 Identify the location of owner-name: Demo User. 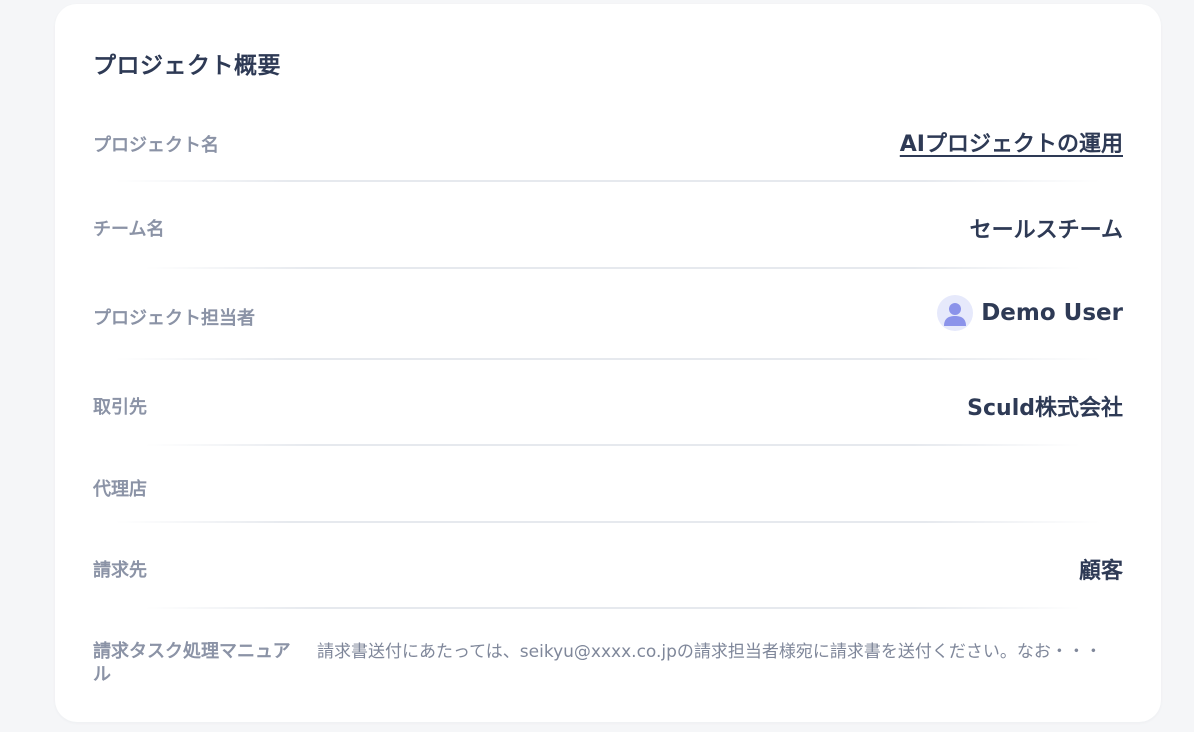
(1052, 313).